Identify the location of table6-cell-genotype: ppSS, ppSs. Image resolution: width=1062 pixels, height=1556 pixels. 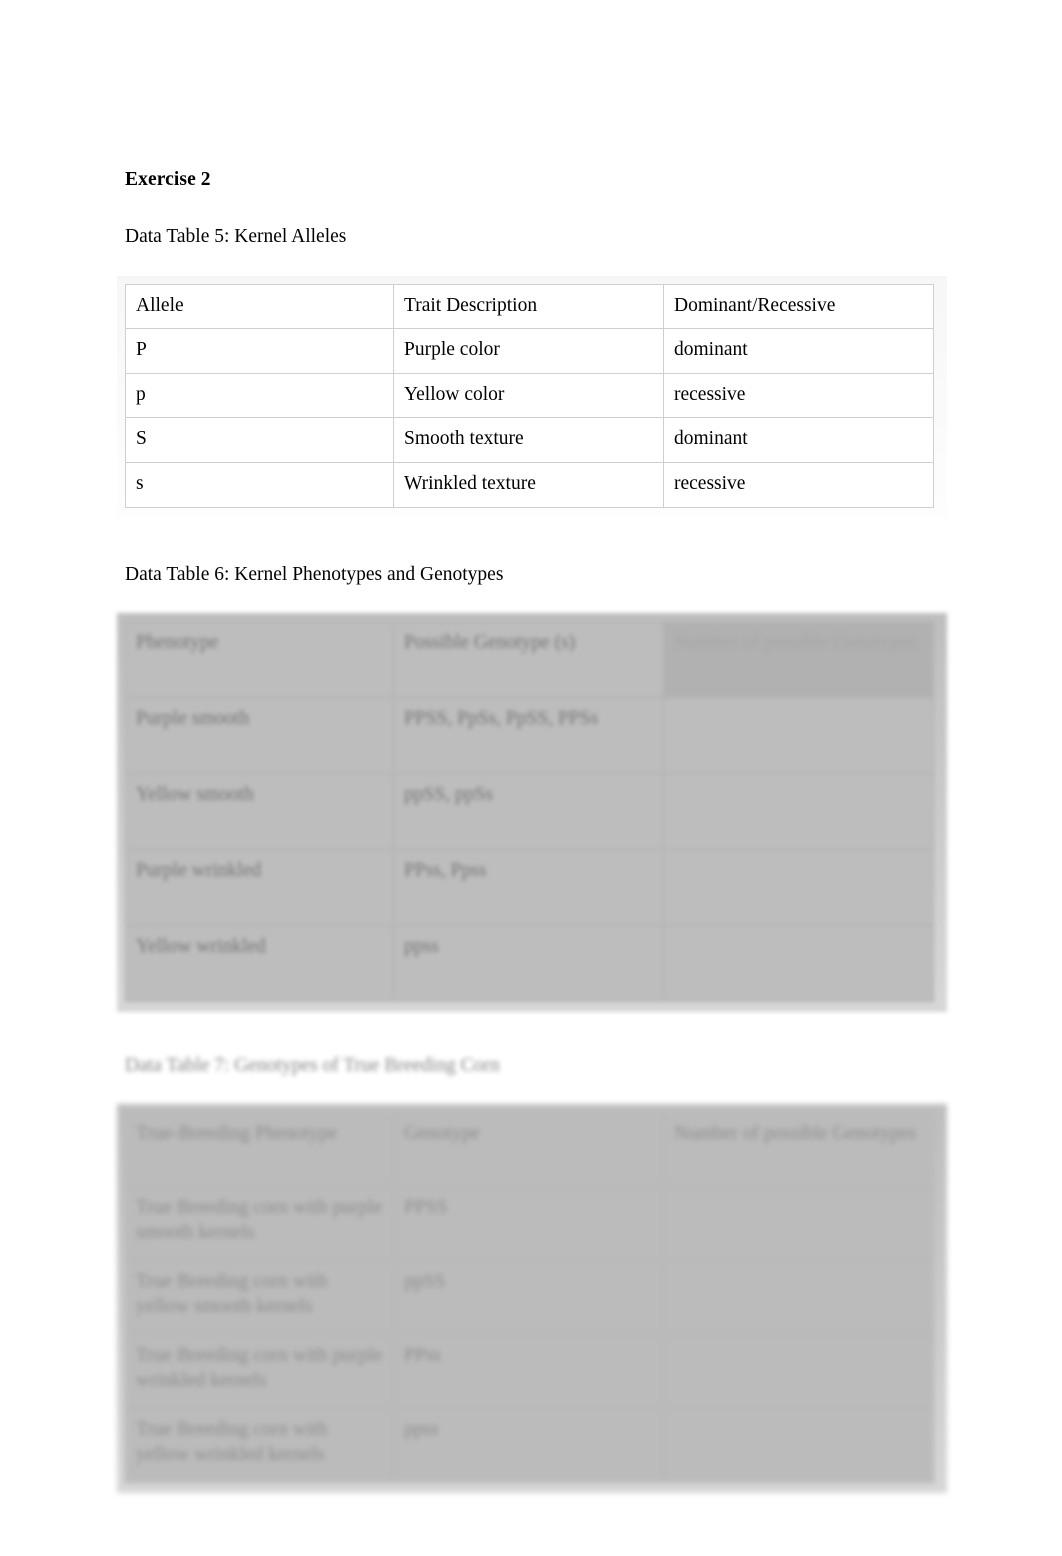
(528, 811).